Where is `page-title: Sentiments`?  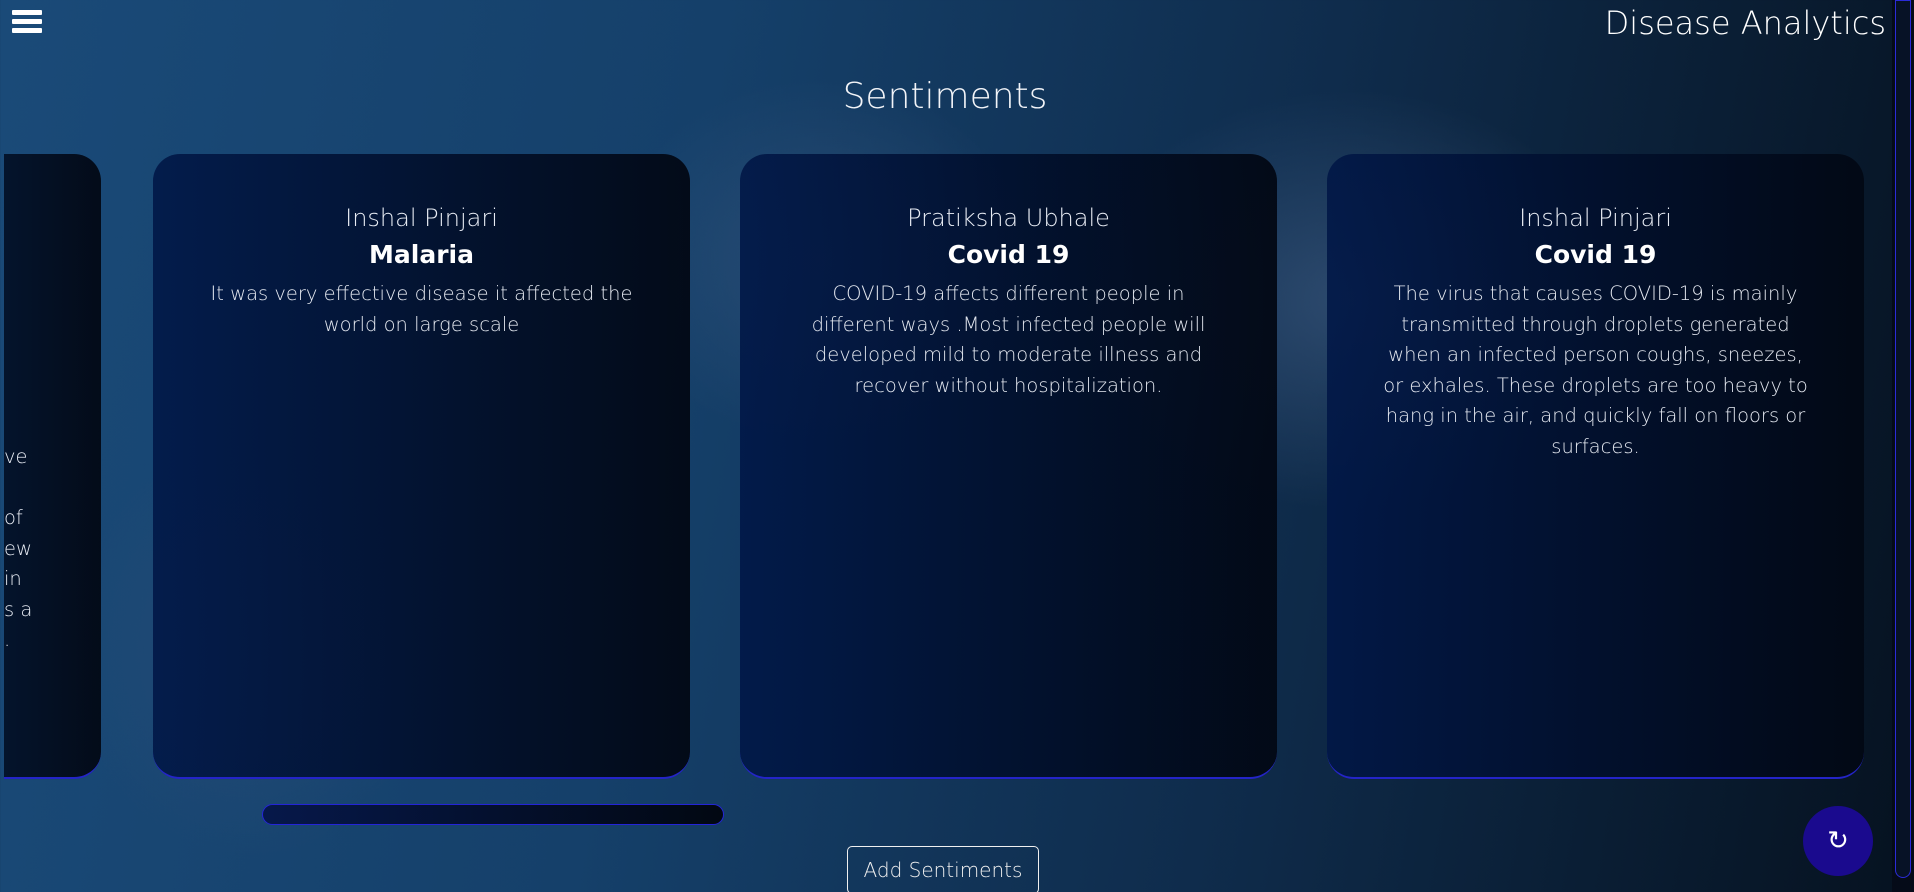 page-title: Sentiments is located at coordinates (945, 96).